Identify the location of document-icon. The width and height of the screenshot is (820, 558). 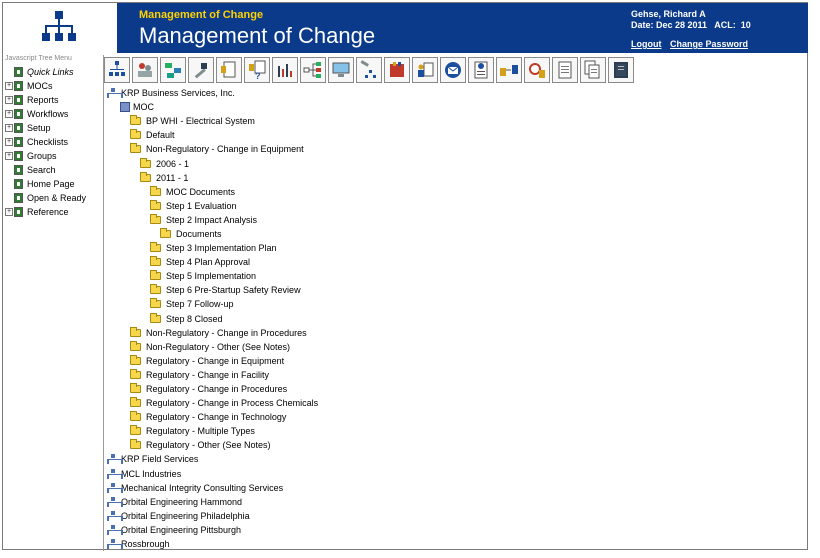
(228, 69).